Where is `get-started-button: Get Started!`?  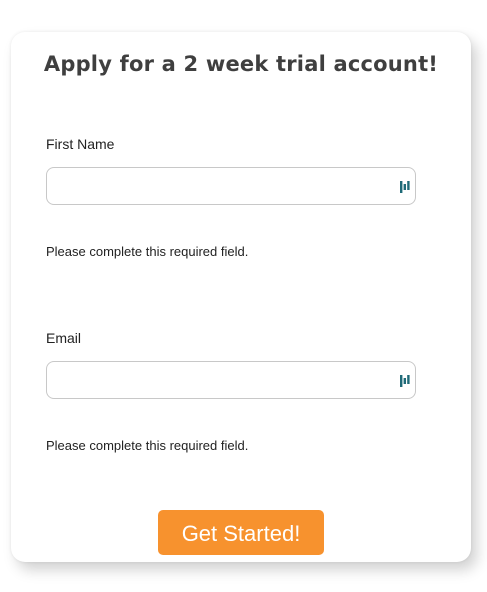 get-started-button: Get Started! is located at coordinates (241, 532).